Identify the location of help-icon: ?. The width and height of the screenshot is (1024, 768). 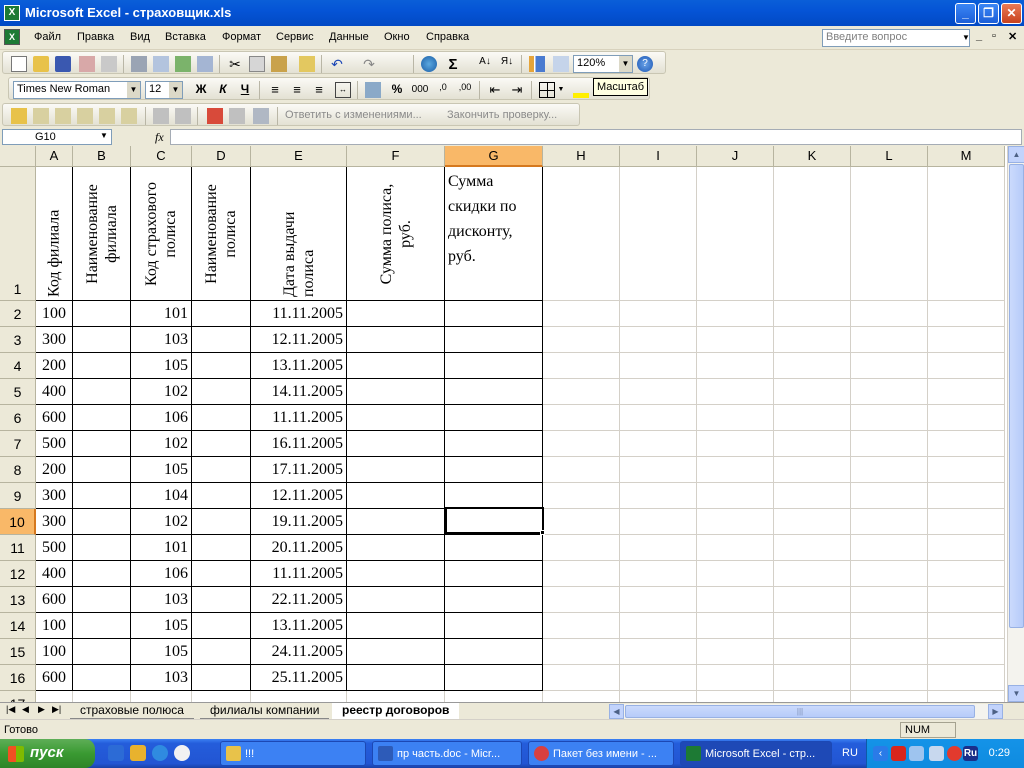
(645, 64).